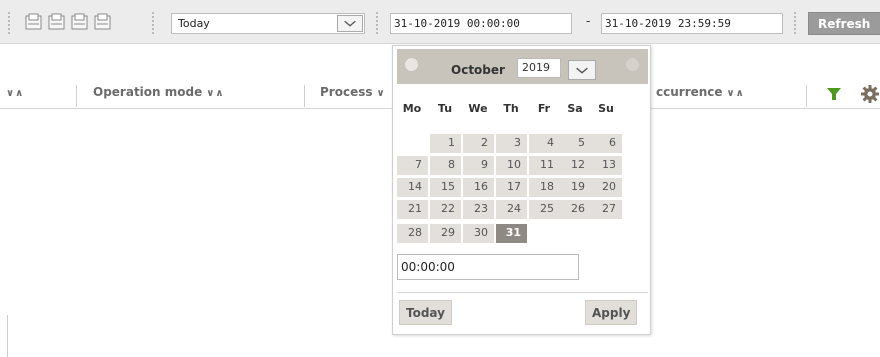 Image resolution: width=880 pixels, height=357 pixels. What do you see at coordinates (488, 267) in the screenshot?
I see `time-input: 00:00:00` at bounding box center [488, 267].